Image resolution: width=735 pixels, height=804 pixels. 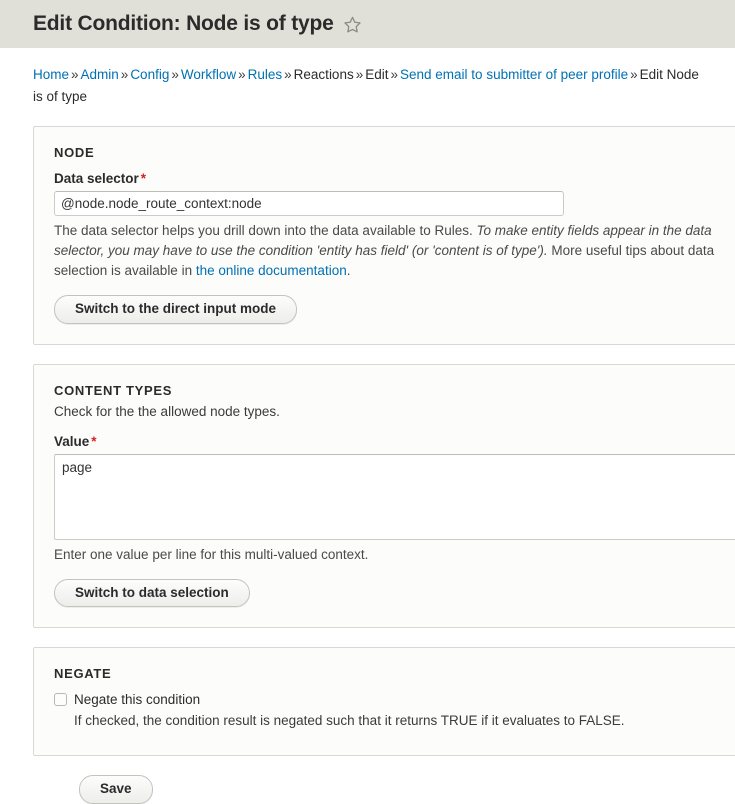 I want to click on data-selector-input, so click(x=309, y=203).